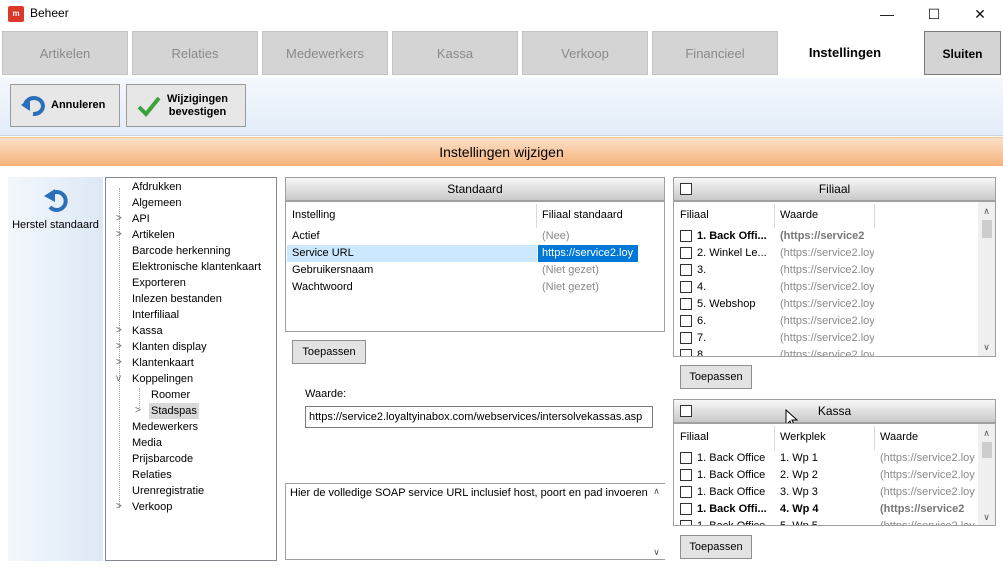 The width and height of the screenshot is (1003, 568). I want to click on filiaal-name: 8., so click(734, 351).